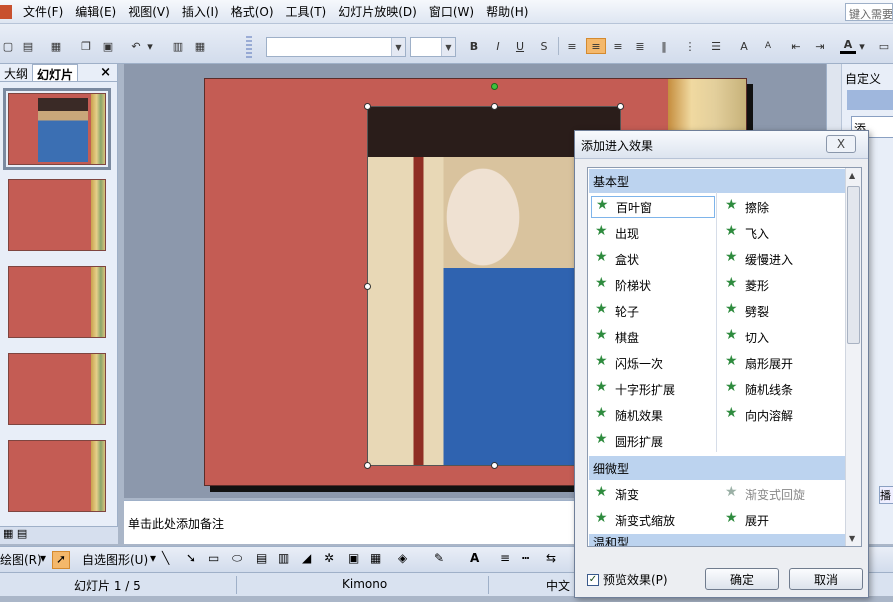  What do you see at coordinates (149, 11) in the screenshot?
I see `menu-view: 视图(V)` at bounding box center [149, 11].